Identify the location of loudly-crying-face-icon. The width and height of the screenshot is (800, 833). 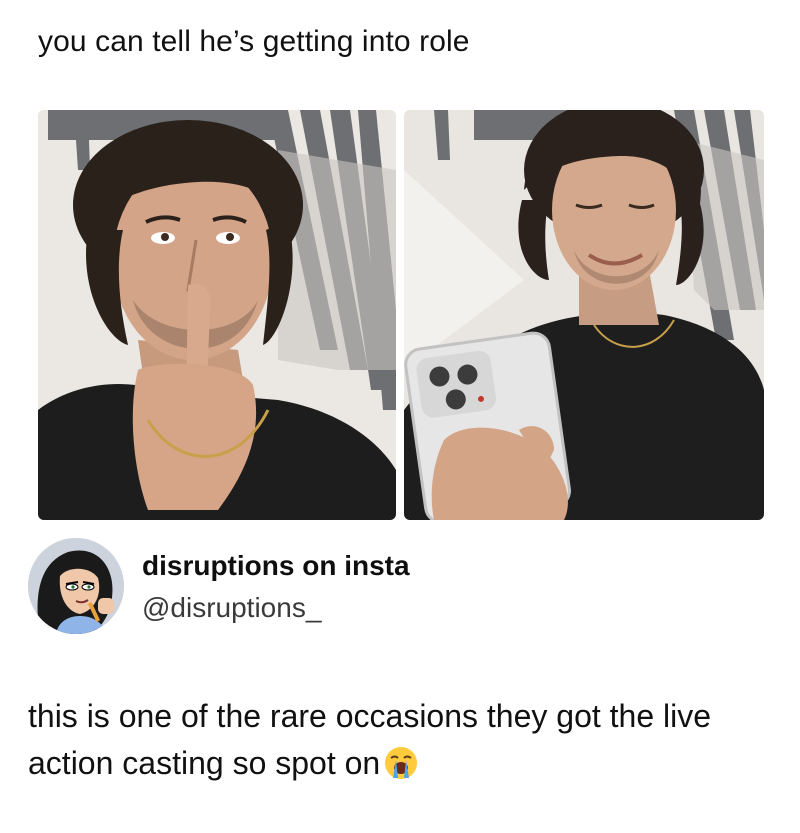
(401, 763).